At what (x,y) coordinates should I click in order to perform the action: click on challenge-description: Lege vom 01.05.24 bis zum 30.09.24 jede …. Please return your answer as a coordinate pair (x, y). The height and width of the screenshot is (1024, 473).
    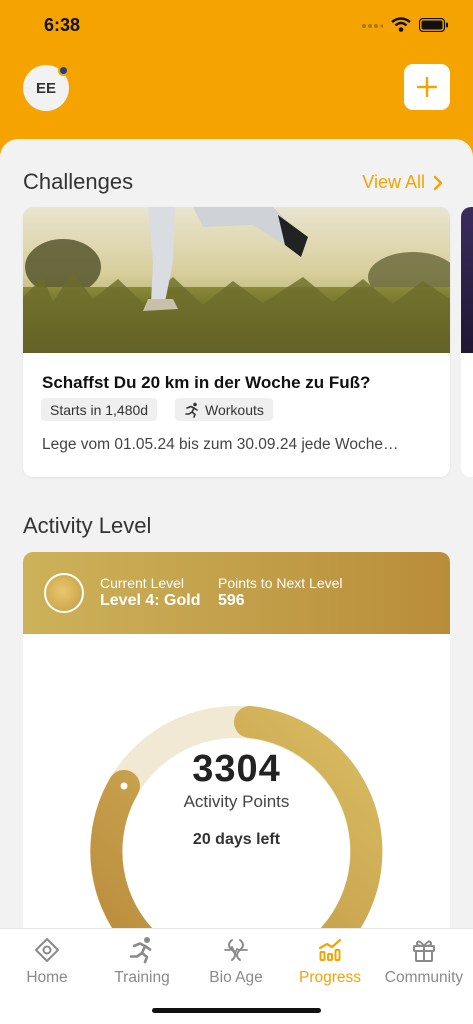
    Looking at the image, I should click on (220, 444).